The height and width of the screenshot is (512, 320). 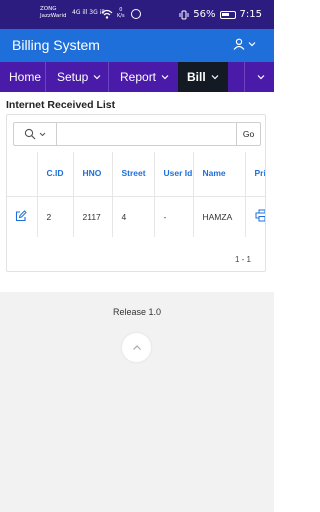 I want to click on app-title: Billing System, so click(x=56, y=45).